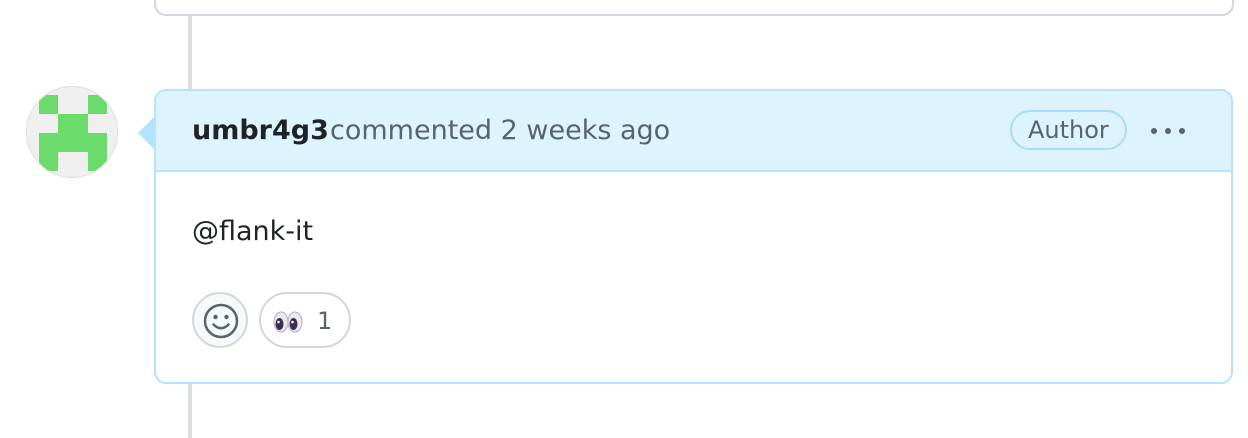  What do you see at coordinates (1068, 130) in the screenshot?
I see `author-badge: Author` at bounding box center [1068, 130].